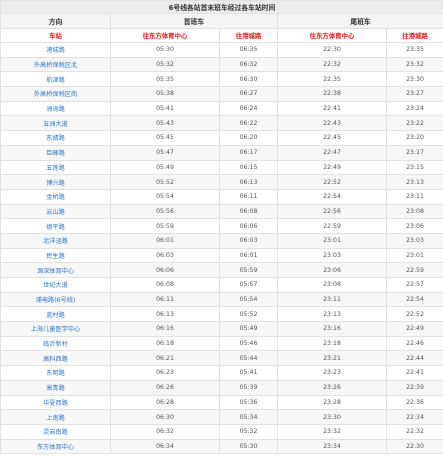  Describe the element at coordinates (414, 343) in the screenshot. I see `last-train-to-gangcheng-road: 22:46` at that location.